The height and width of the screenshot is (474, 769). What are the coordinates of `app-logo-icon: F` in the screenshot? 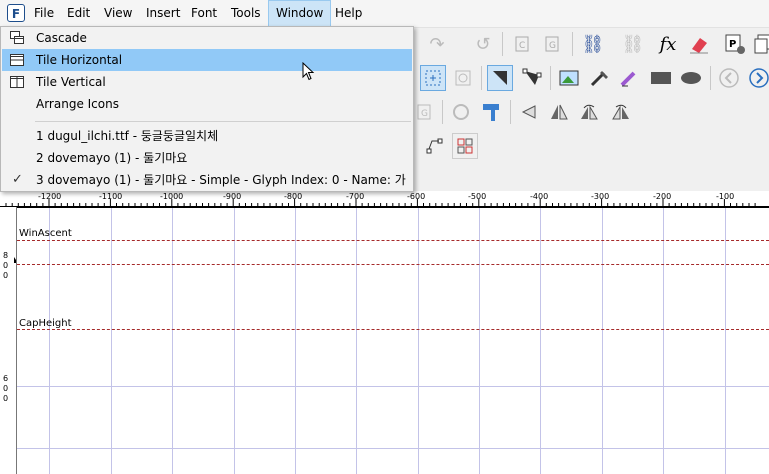 It's located at (16, 13).